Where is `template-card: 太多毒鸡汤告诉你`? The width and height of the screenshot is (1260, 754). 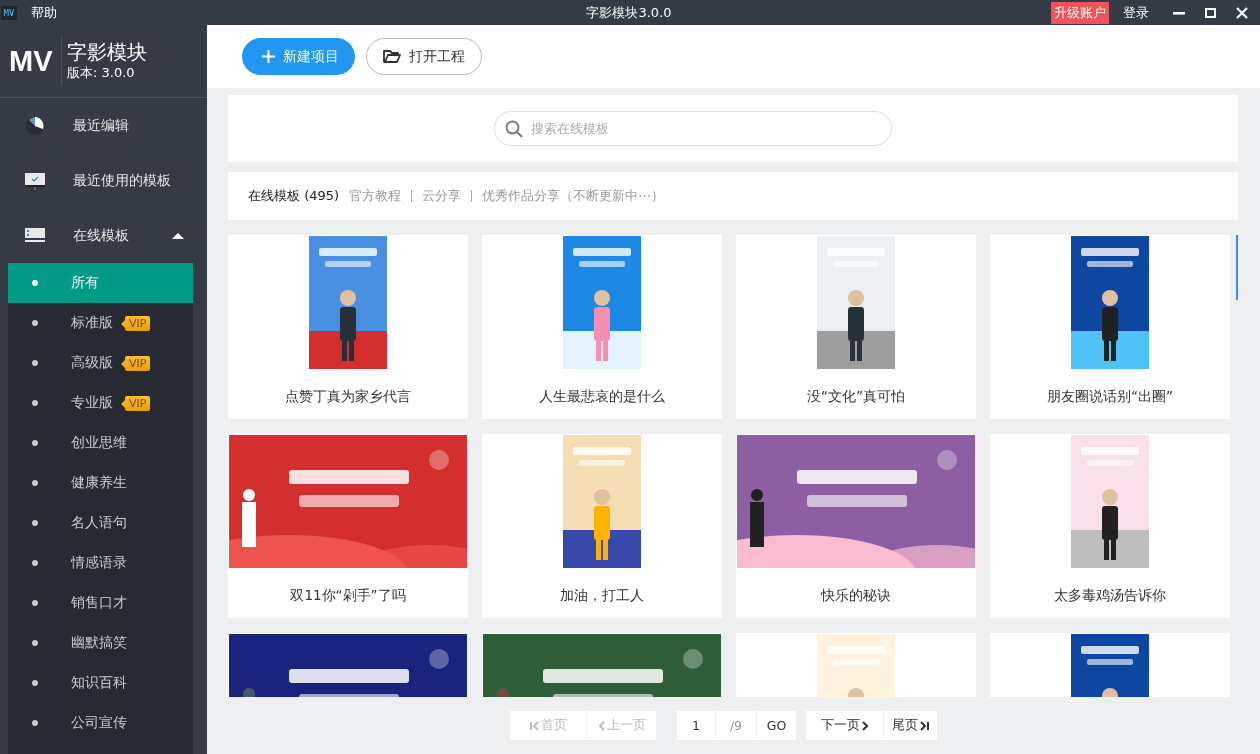
template-card: 太多毒鸡汤告诉你 is located at coordinates (1110, 526).